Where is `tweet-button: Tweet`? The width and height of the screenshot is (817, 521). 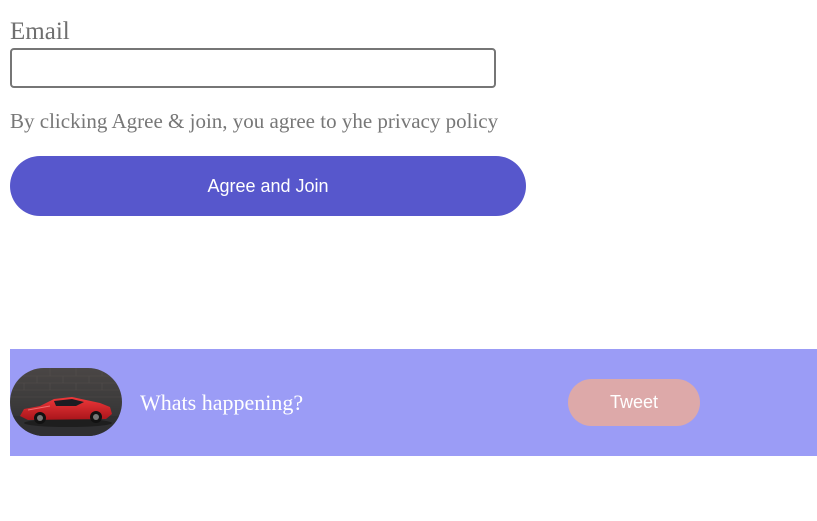 tweet-button: Tweet is located at coordinates (634, 402).